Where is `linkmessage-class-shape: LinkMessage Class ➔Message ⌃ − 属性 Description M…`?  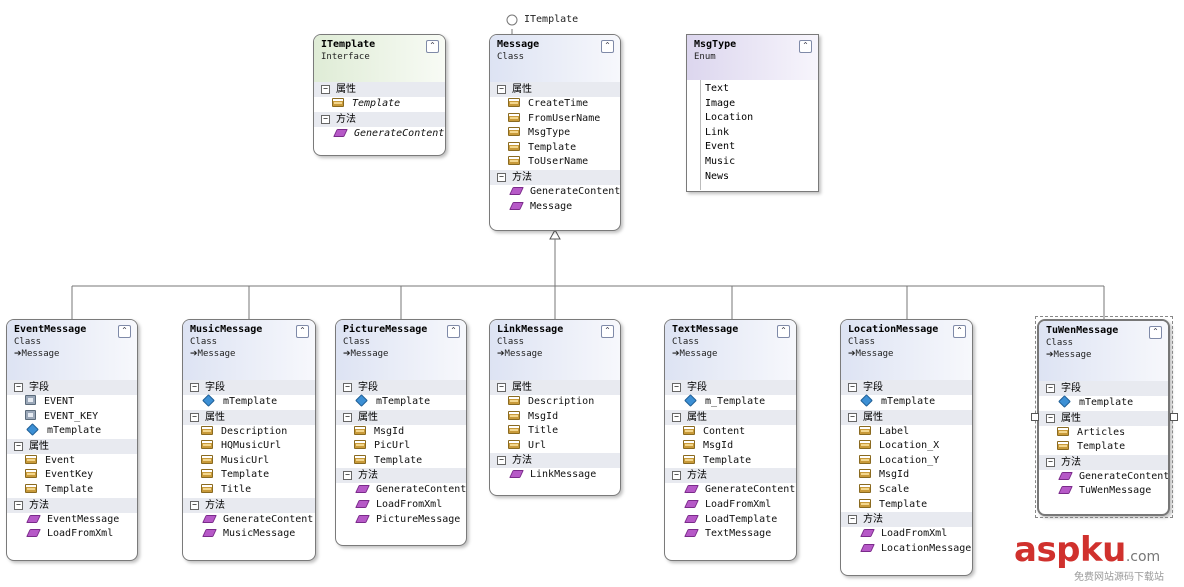
linkmessage-class-shape: LinkMessage Class ➔Message ⌃ − 属性 Description M… is located at coordinates (555, 407).